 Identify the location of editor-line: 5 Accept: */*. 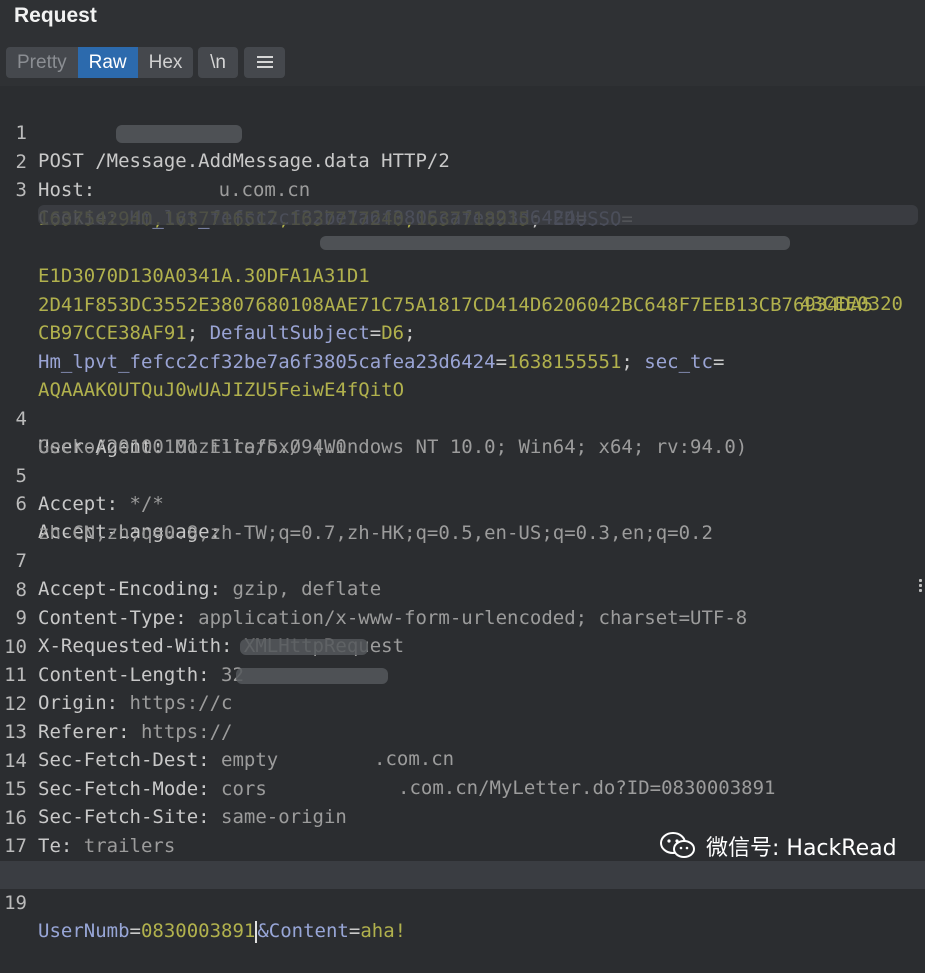
(462, 474).